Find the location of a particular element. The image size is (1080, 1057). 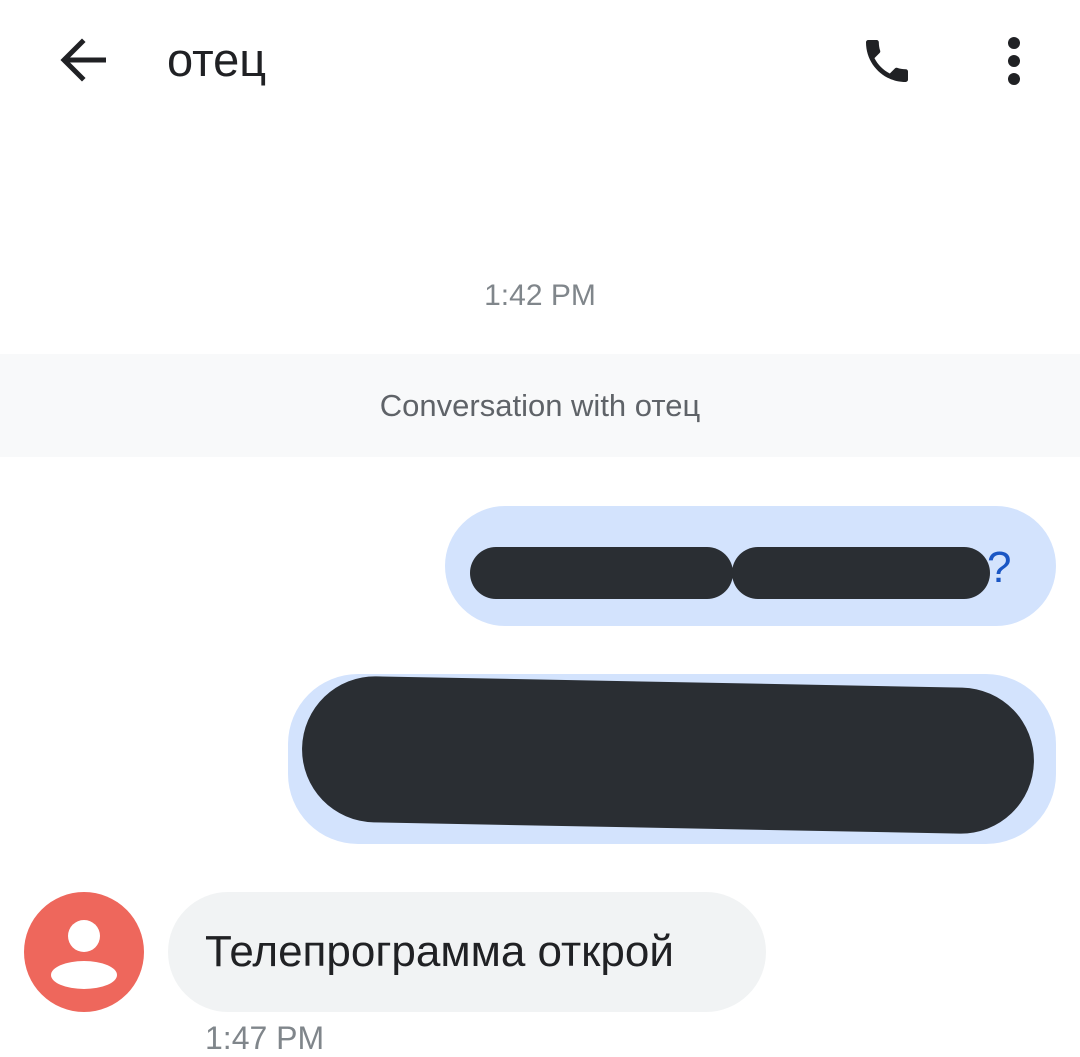

person-icon is located at coordinates (84, 954).